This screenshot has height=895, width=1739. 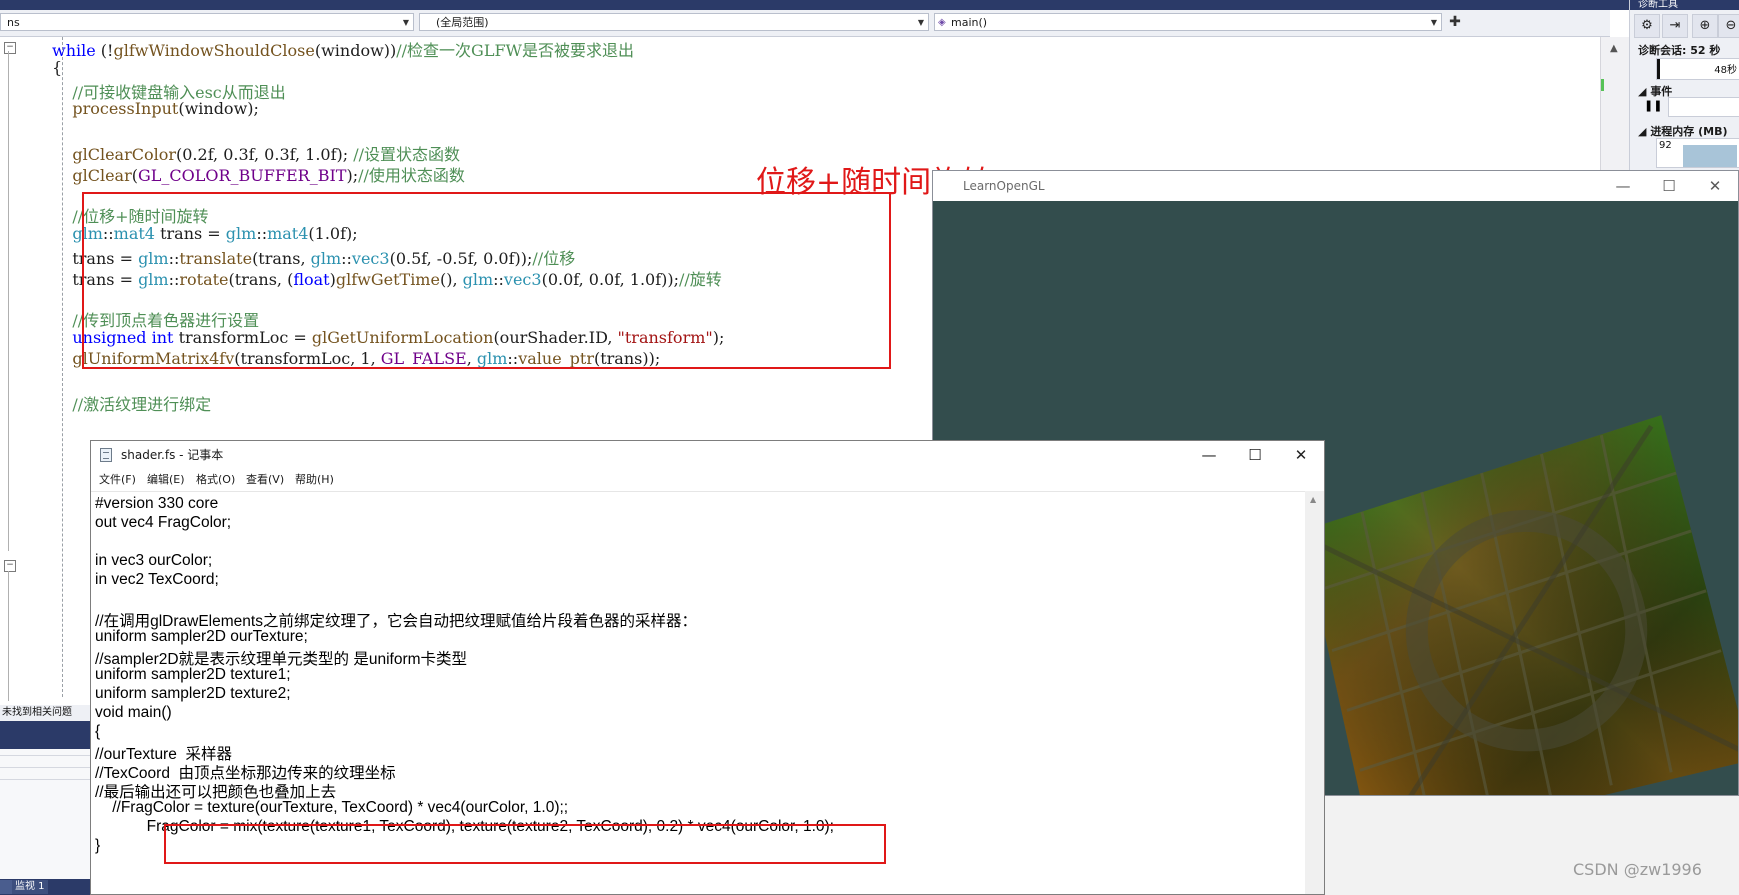 What do you see at coordinates (157, 579) in the screenshot?
I see `notepad-text-line: in vec2 TexCoord;` at bounding box center [157, 579].